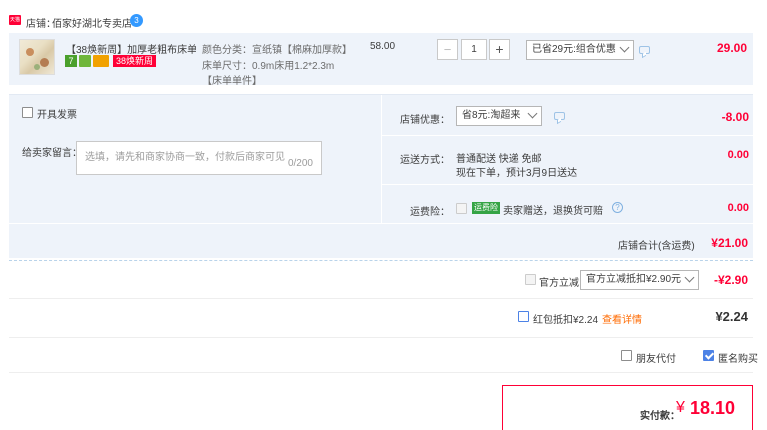 The width and height of the screenshot is (767, 430). What do you see at coordinates (499, 159) in the screenshot?
I see `shipping-method: 普通配送 快递 免邮` at bounding box center [499, 159].